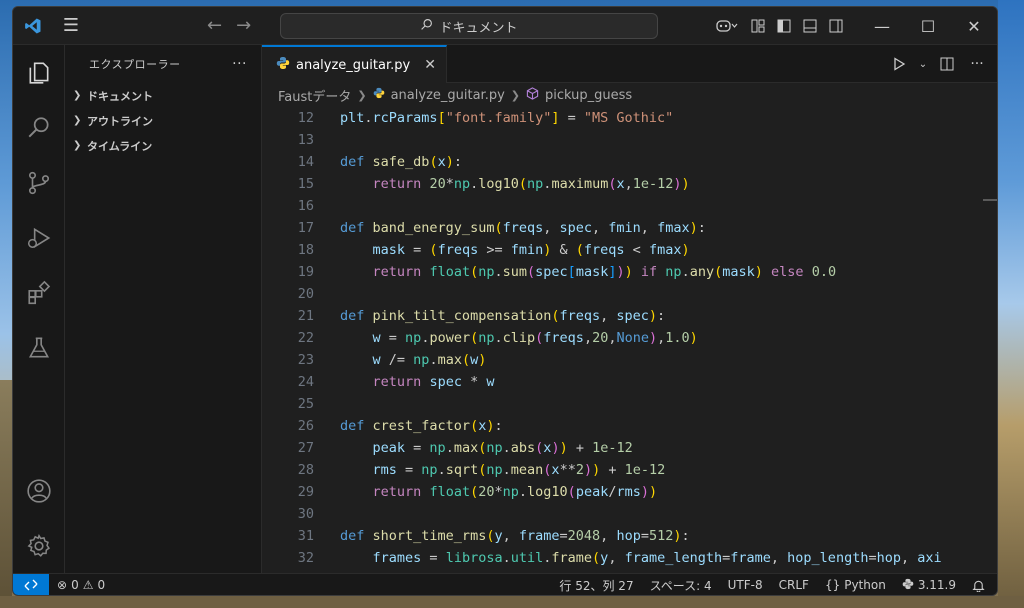  What do you see at coordinates (928, 26) in the screenshot?
I see `maximize-icon: ☐` at bounding box center [928, 26].